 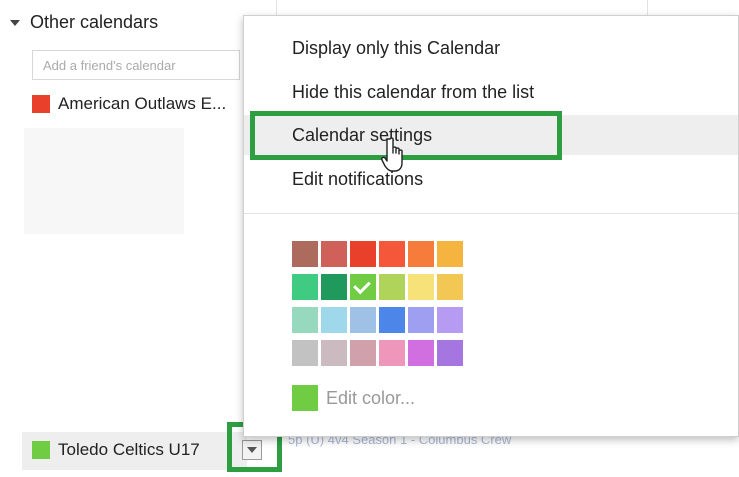 I want to click on section-title: Other calendars, so click(x=94, y=22).